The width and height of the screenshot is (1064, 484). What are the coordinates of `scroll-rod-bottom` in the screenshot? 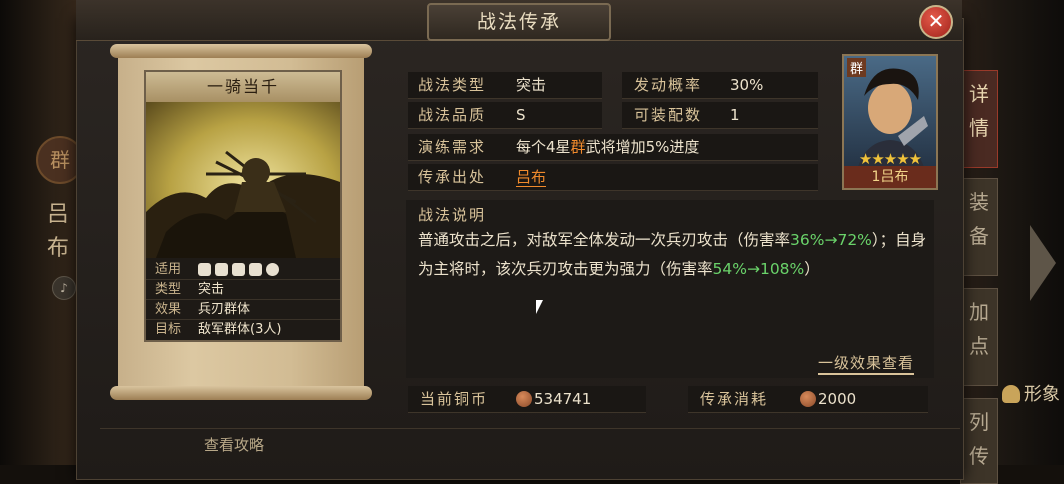 It's located at (241, 393).